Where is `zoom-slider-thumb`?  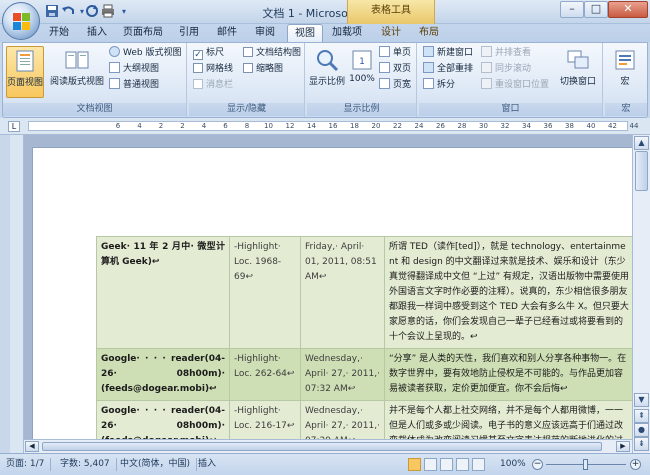
zoom-slider-thumb is located at coordinates (585, 464).